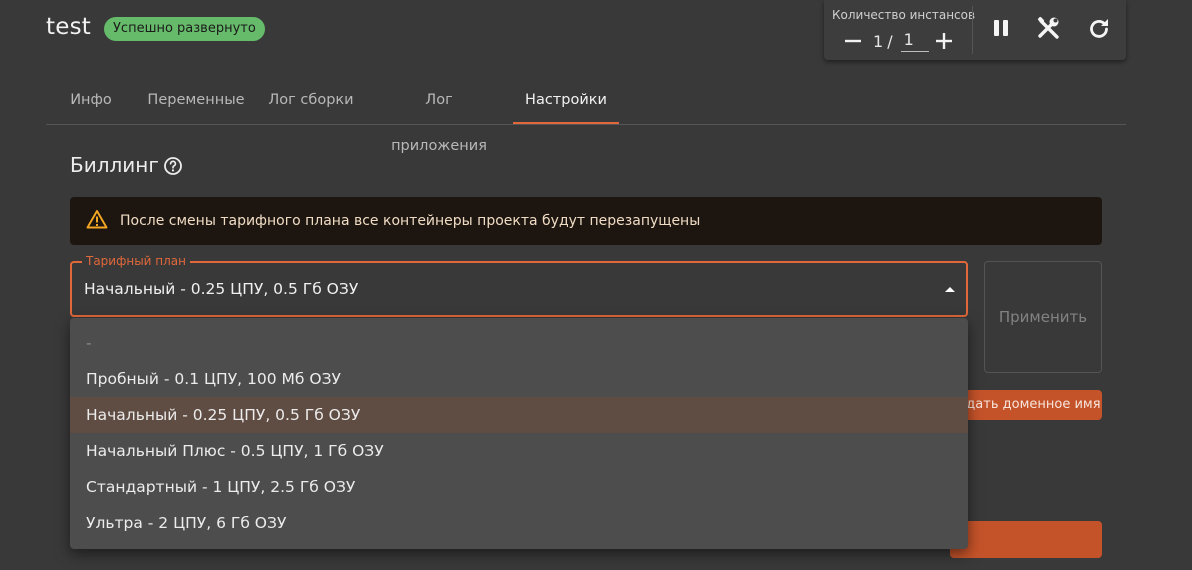  I want to click on caret-up-icon, so click(950, 289).